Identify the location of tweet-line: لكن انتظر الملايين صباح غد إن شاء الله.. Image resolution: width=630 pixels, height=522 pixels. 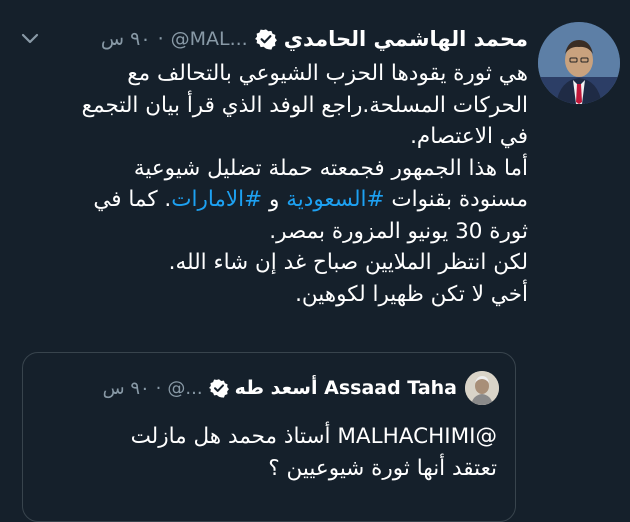
(348, 262).